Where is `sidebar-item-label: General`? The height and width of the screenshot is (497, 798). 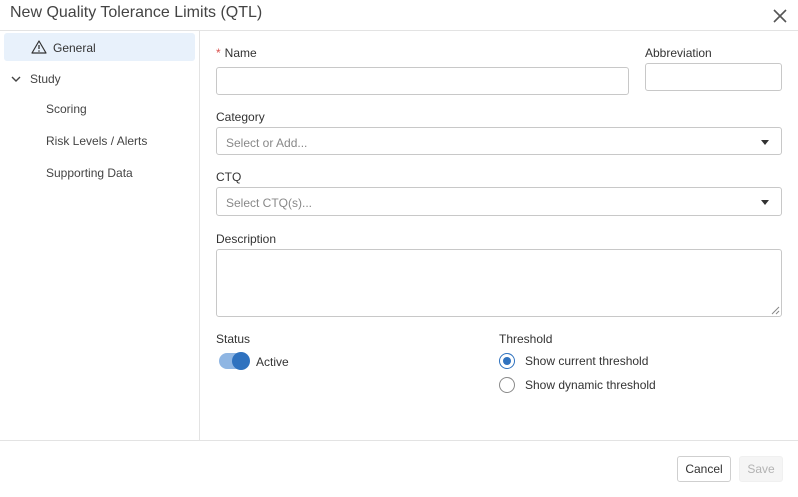 sidebar-item-label: General is located at coordinates (74, 48).